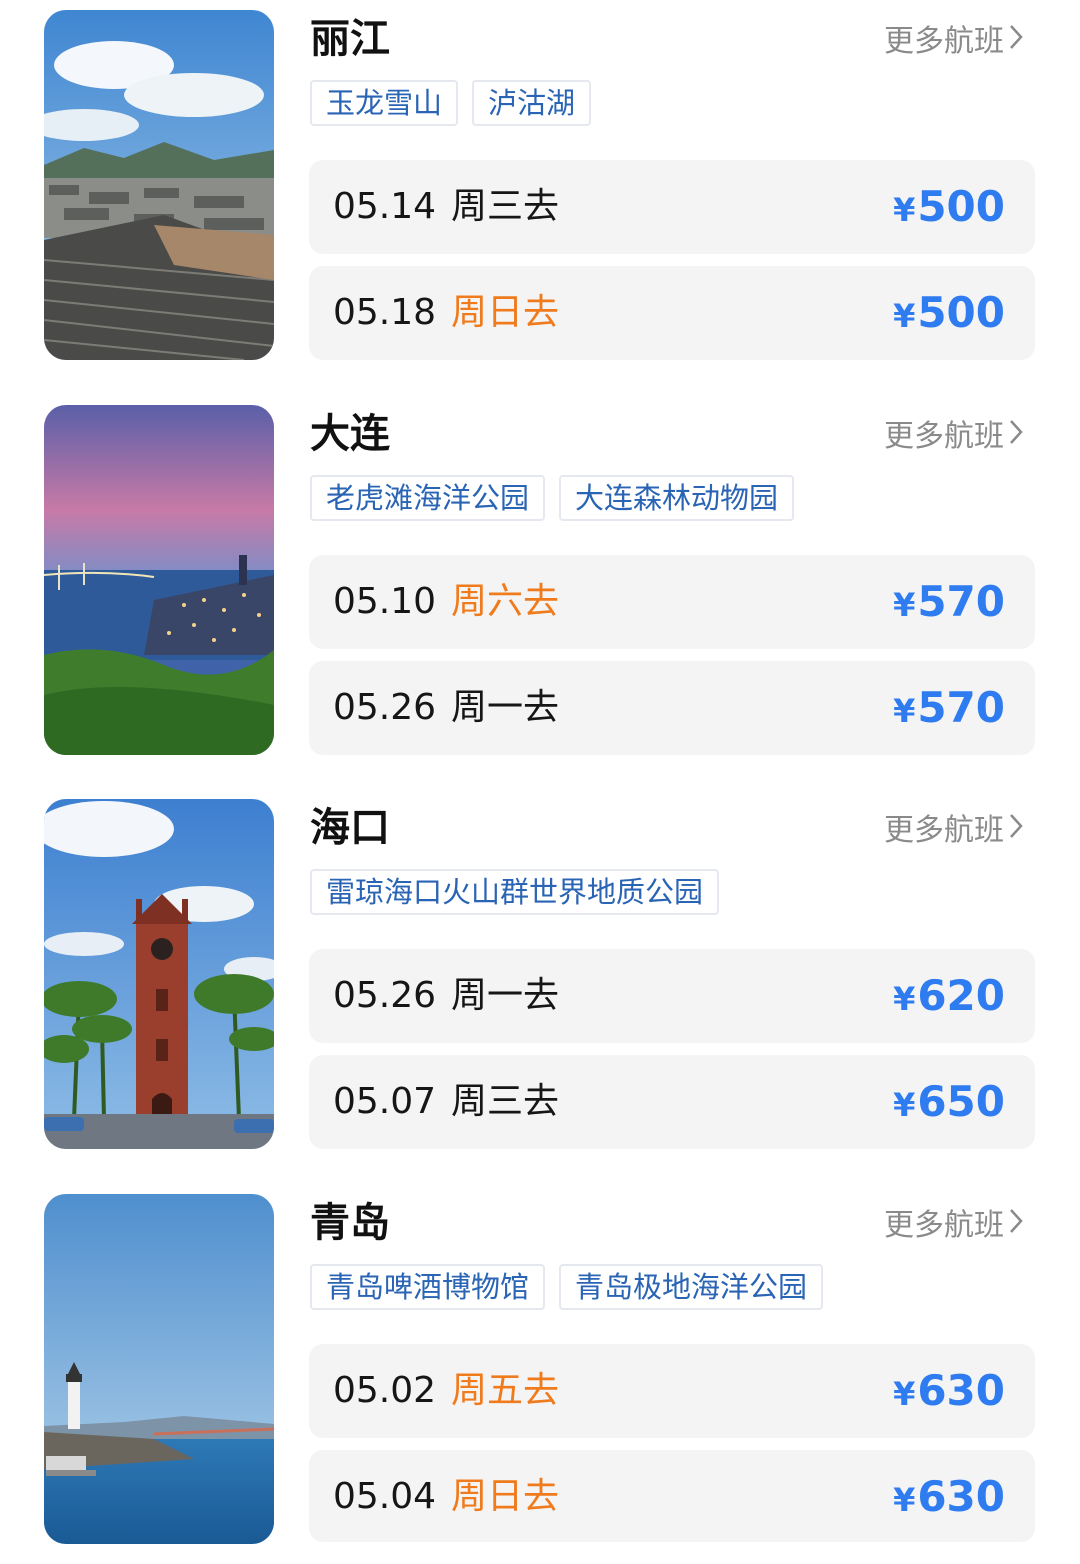  I want to click on flight-option-row: 05.14 周三去 ¥500, so click(672, 207).